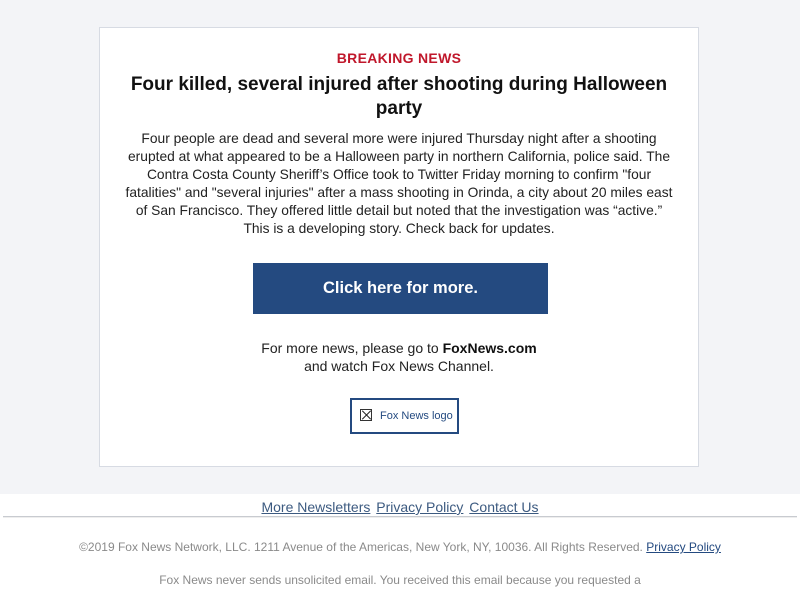 The width and height of the screenshot is (800, 600). Describe the element at coordinates (683, 547) in the screenshot. I see `copyright-privacy-link: Privacy Policy` at that location.